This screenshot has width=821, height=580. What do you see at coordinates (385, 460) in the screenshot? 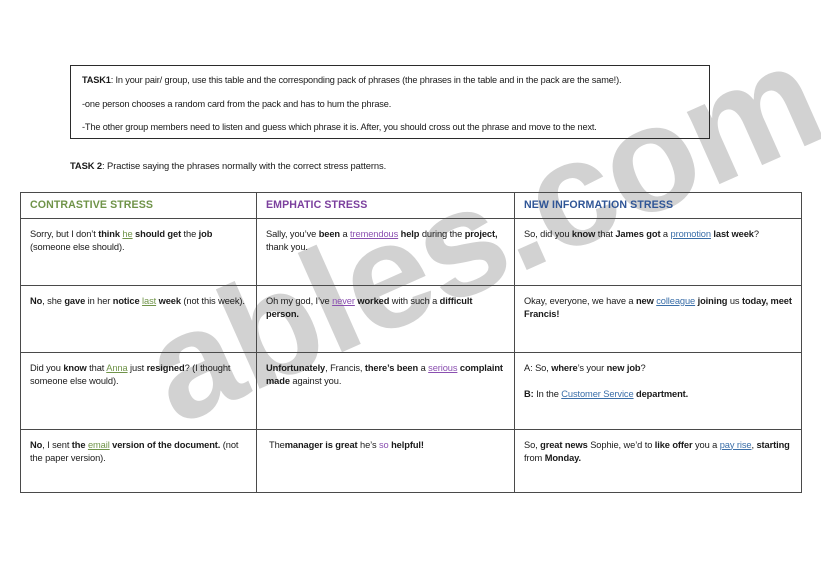
I see `cell-emphatic-4: The manager is great he’s so helpful!` at bounding box center [385, 460].